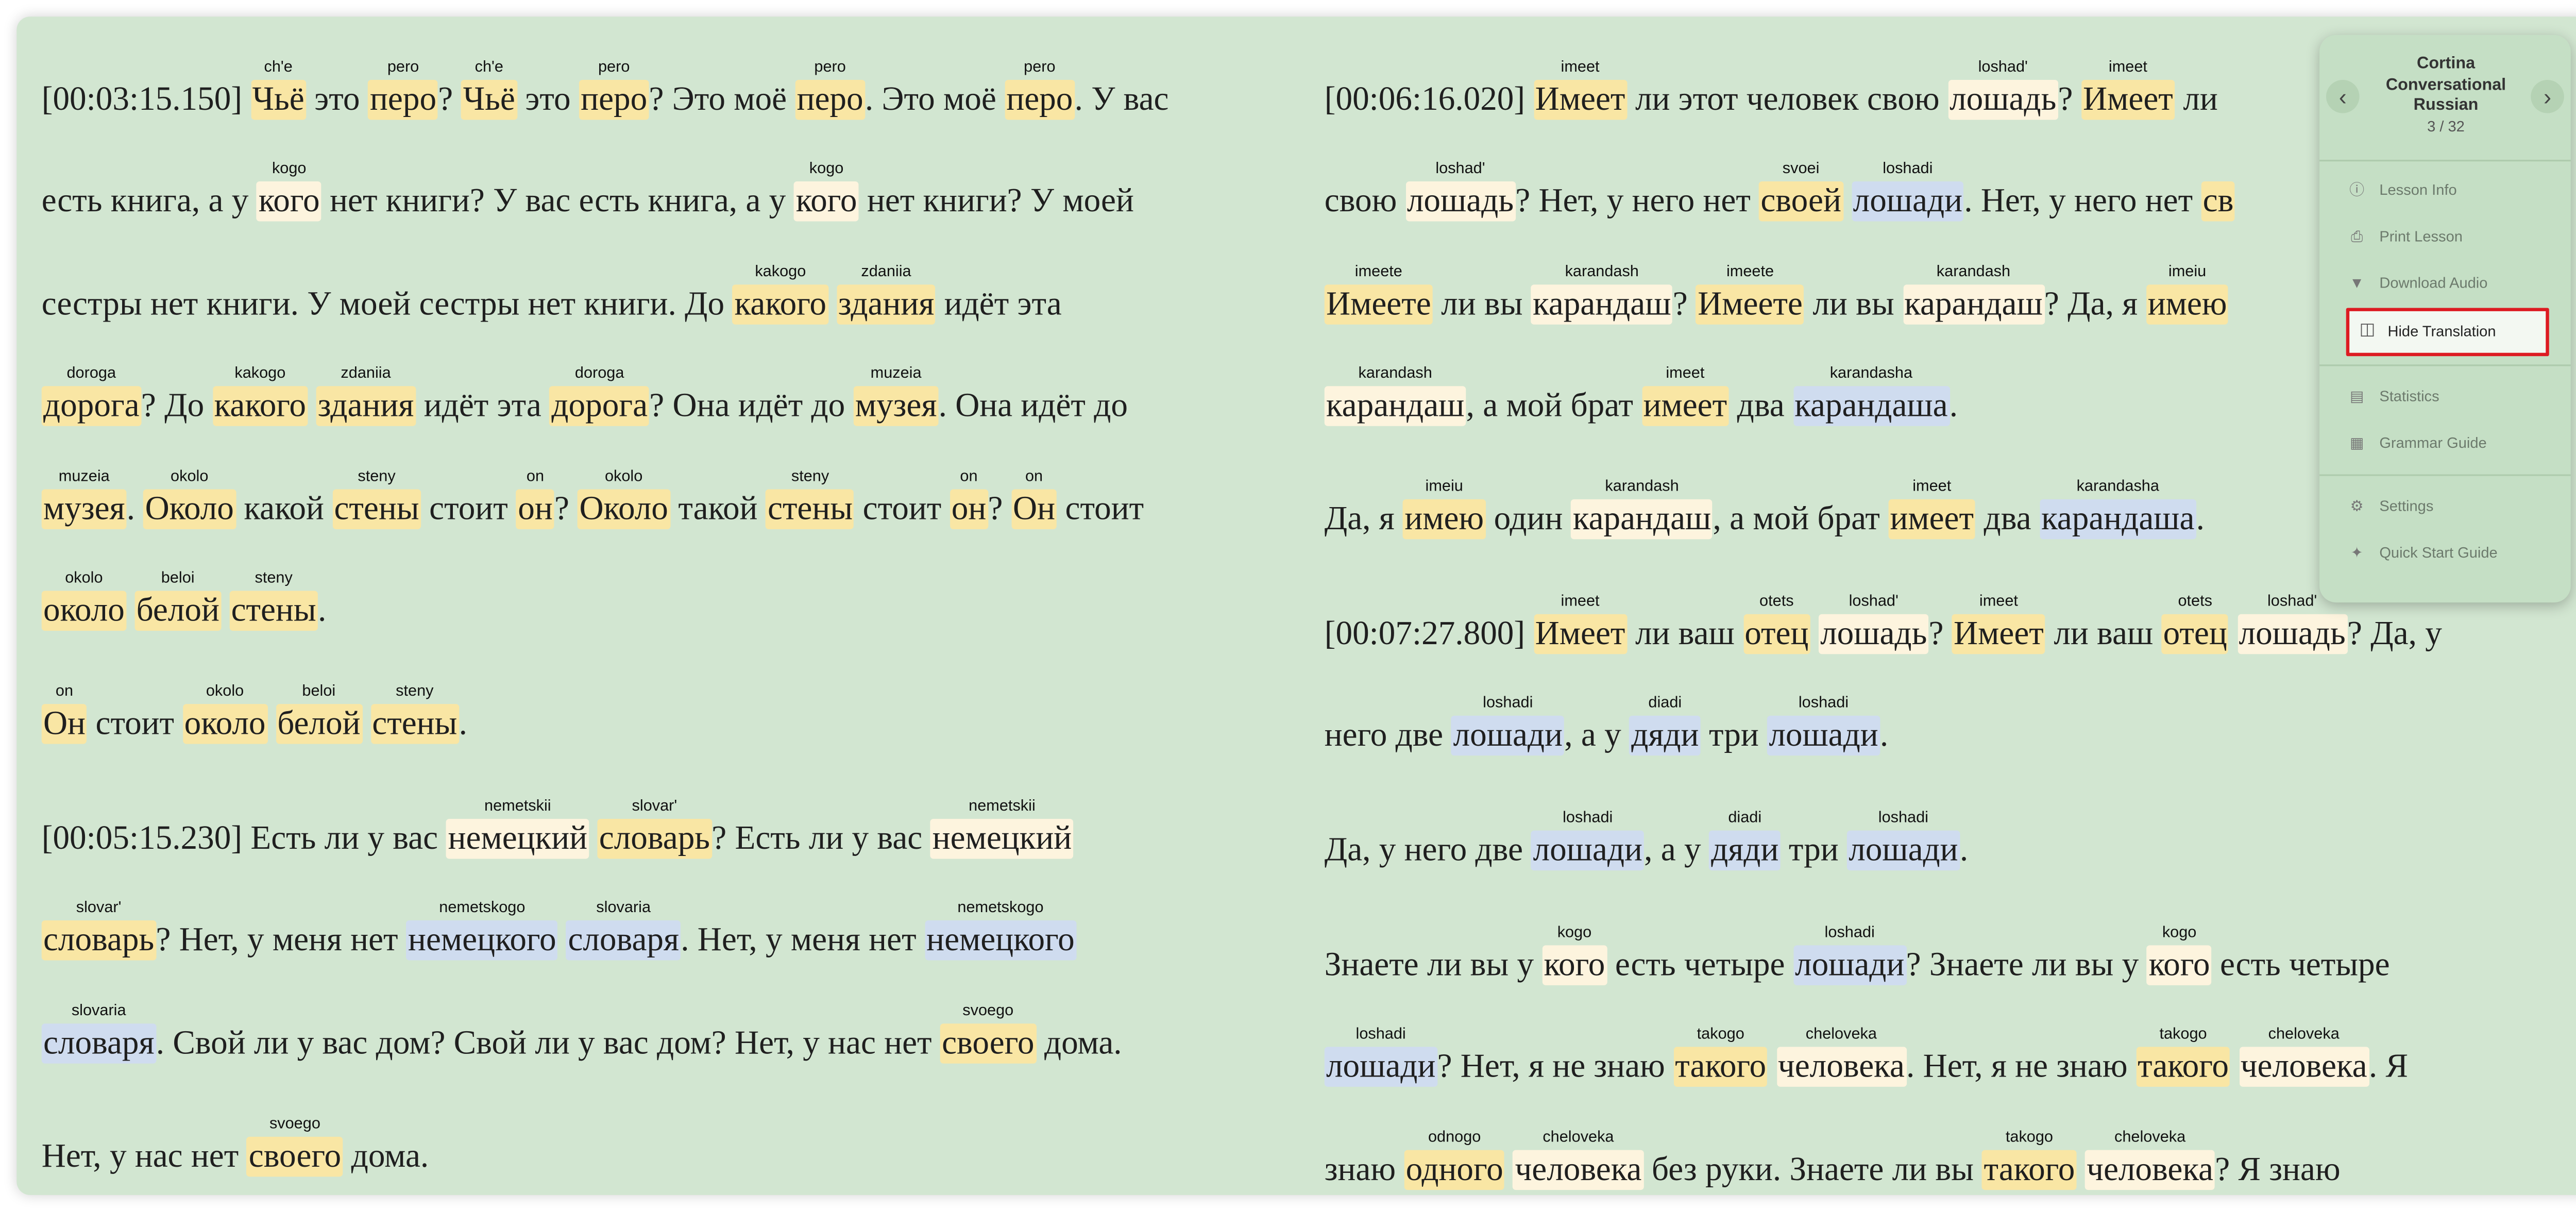 The height and width of the screenshot is (1210, 2576). Describe the element at coordinates (810, 508) in the screenshot. I see `vocab-word-text: стены` at that location.